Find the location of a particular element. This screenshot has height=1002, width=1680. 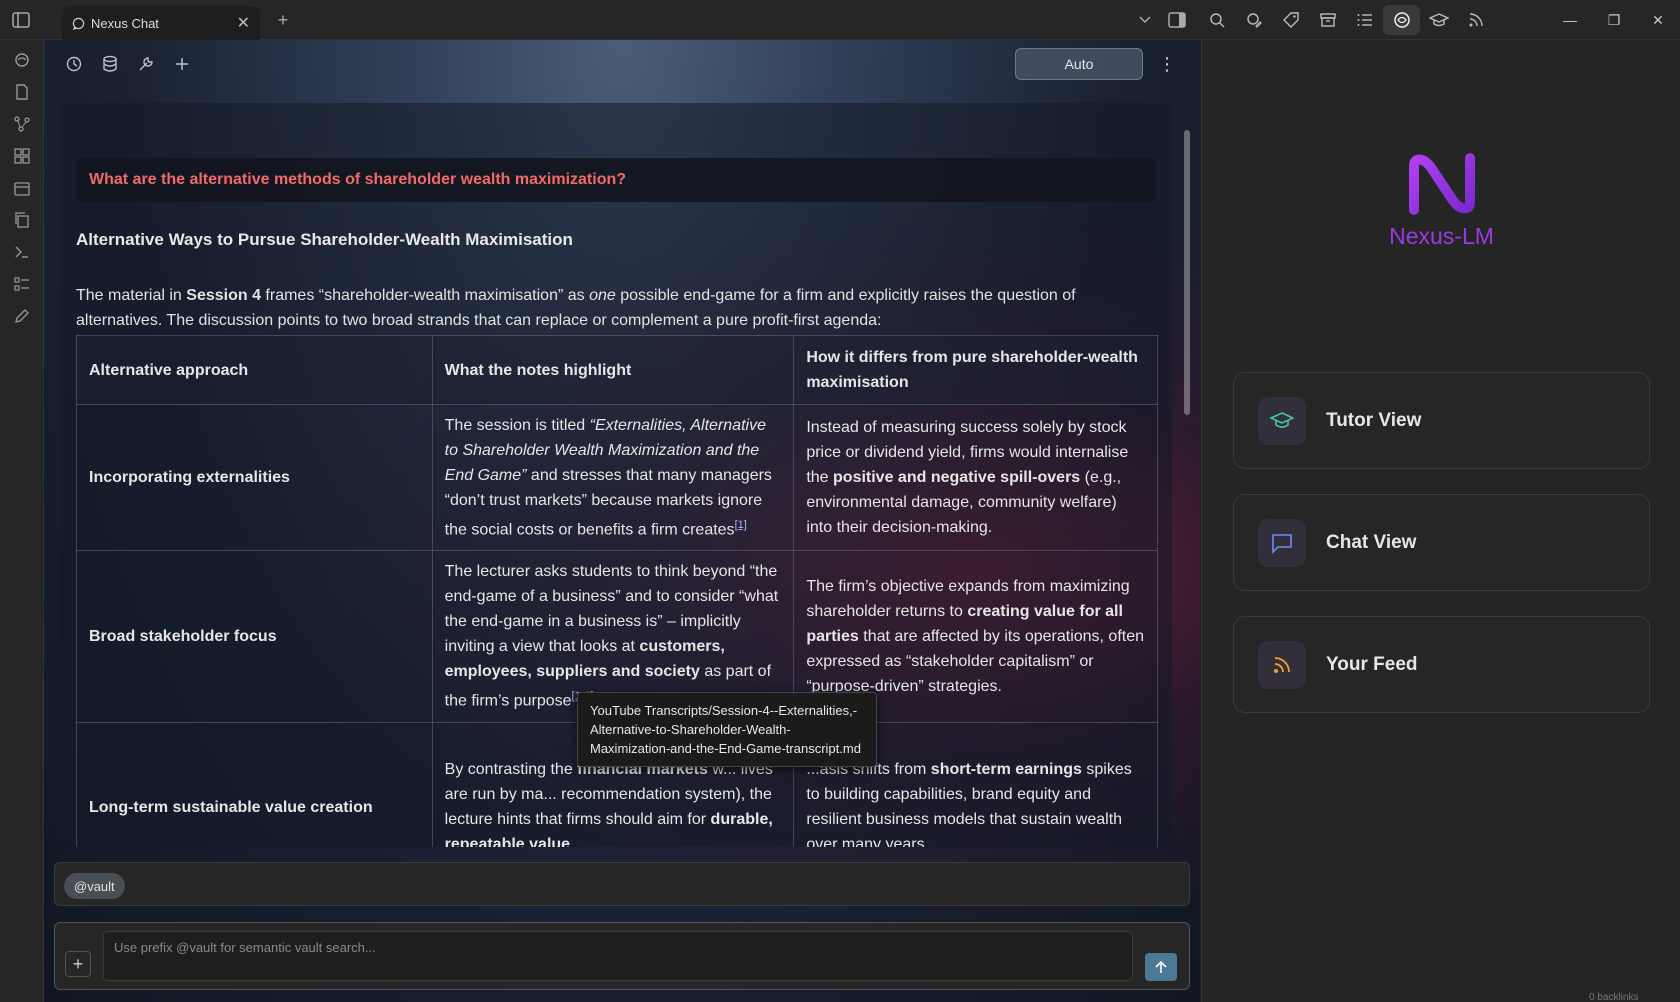

tag-icon is located at coordinates (1290, 20).